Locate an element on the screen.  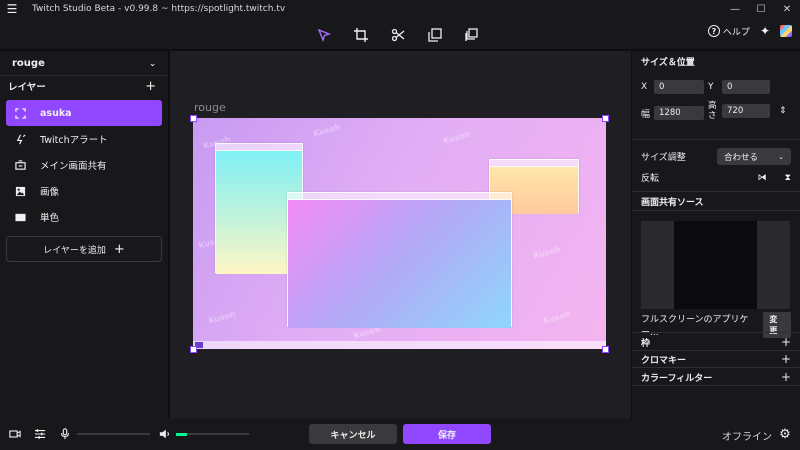
x-row: X 0 is located at coordinates (672, 87).